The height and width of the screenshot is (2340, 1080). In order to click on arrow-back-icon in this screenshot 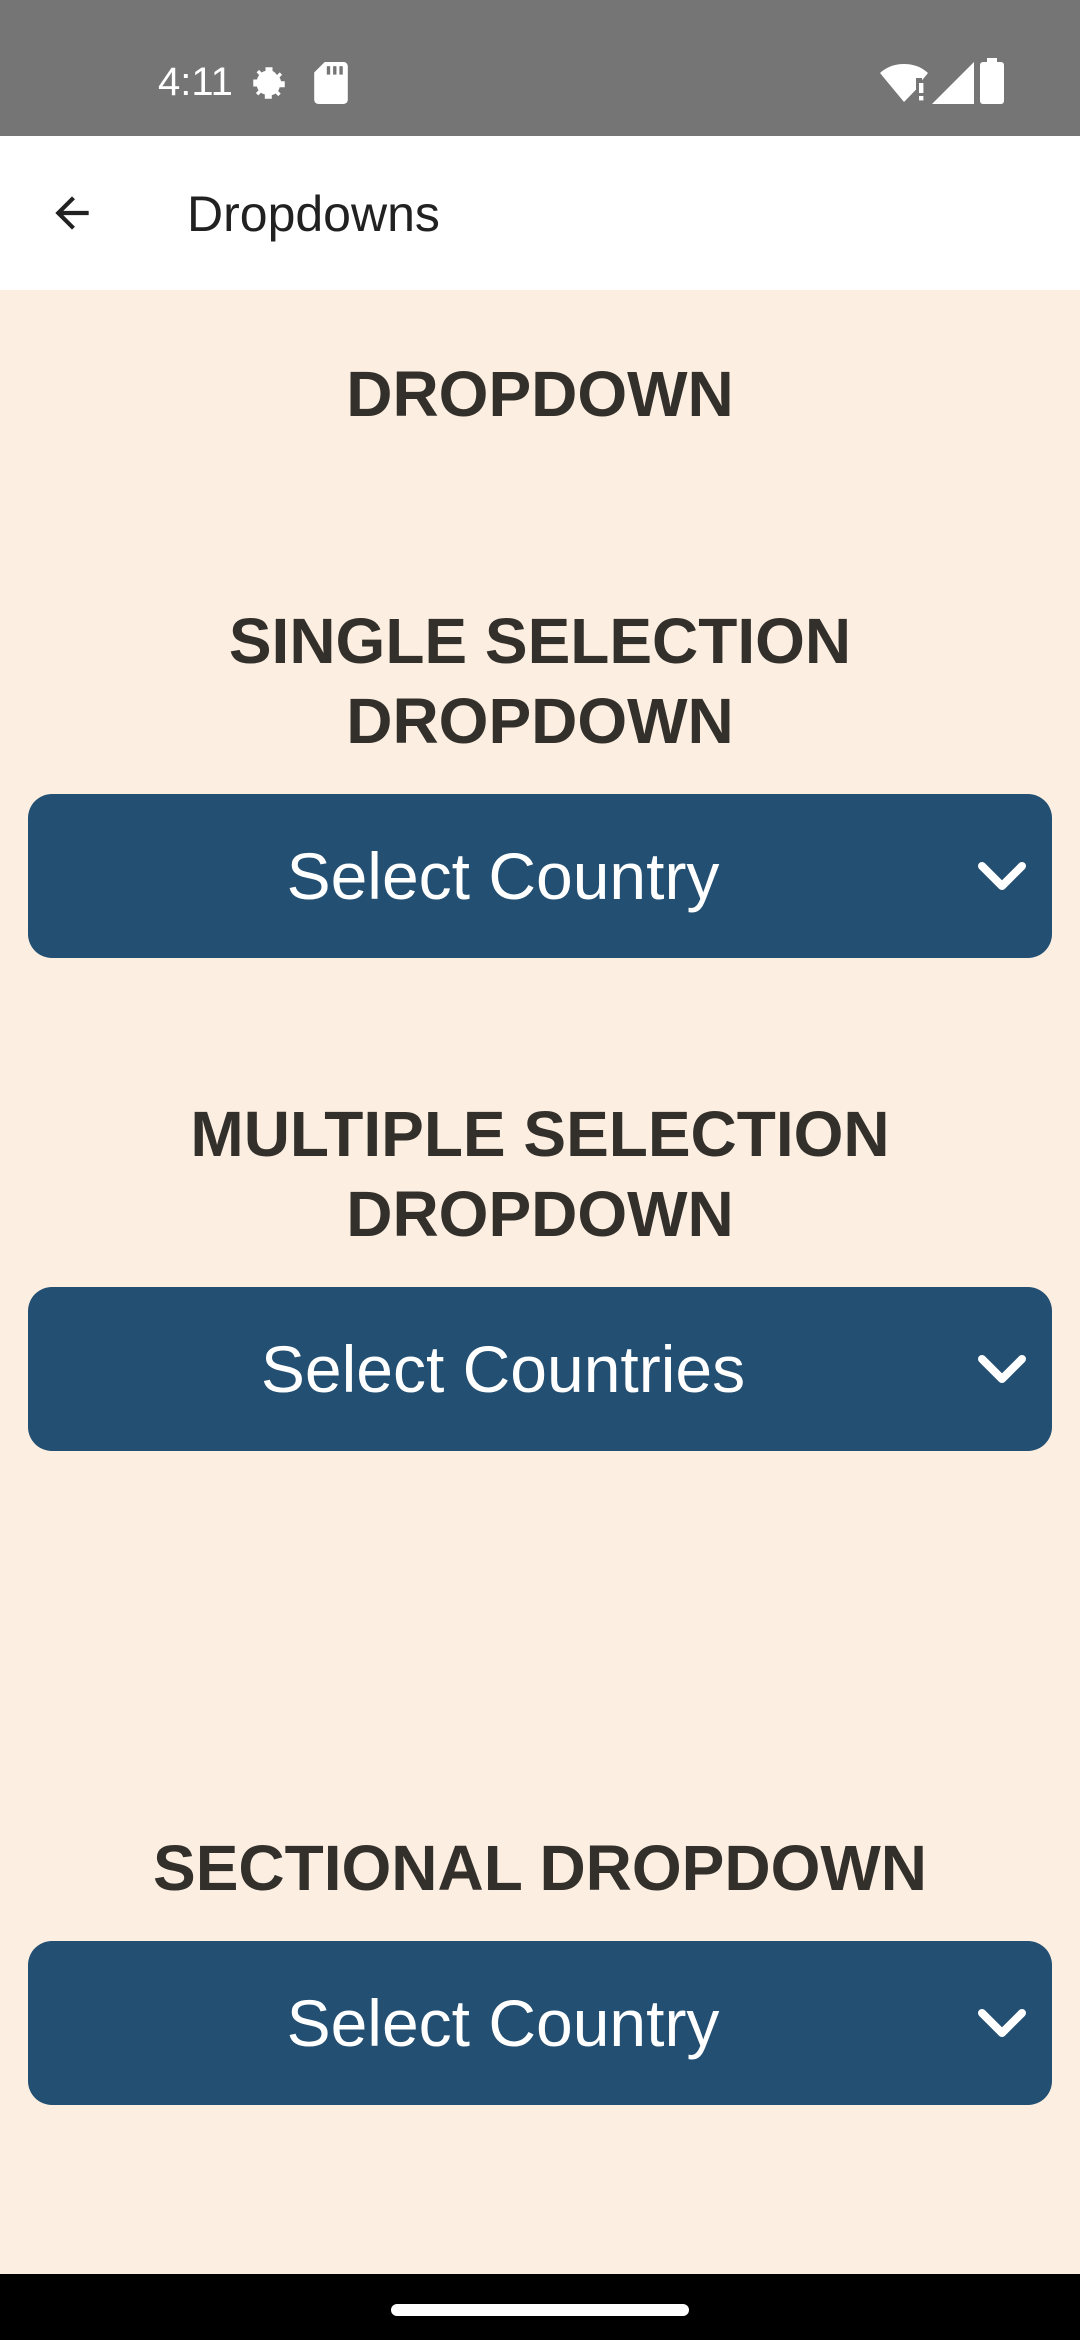, I will do `click(72, 213)`.